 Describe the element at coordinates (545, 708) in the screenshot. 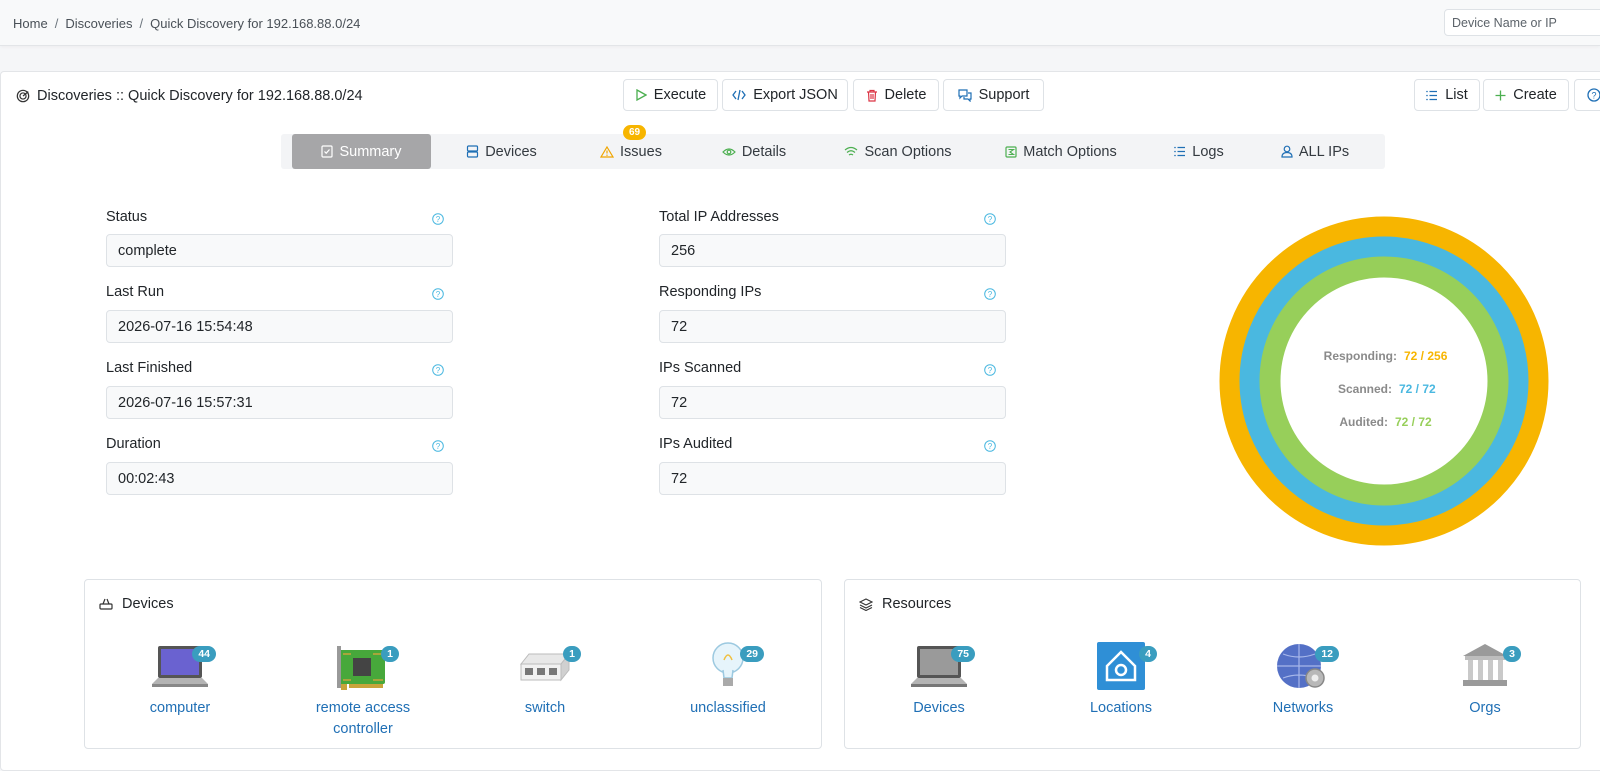

I see `tile-label: switch` at that location.